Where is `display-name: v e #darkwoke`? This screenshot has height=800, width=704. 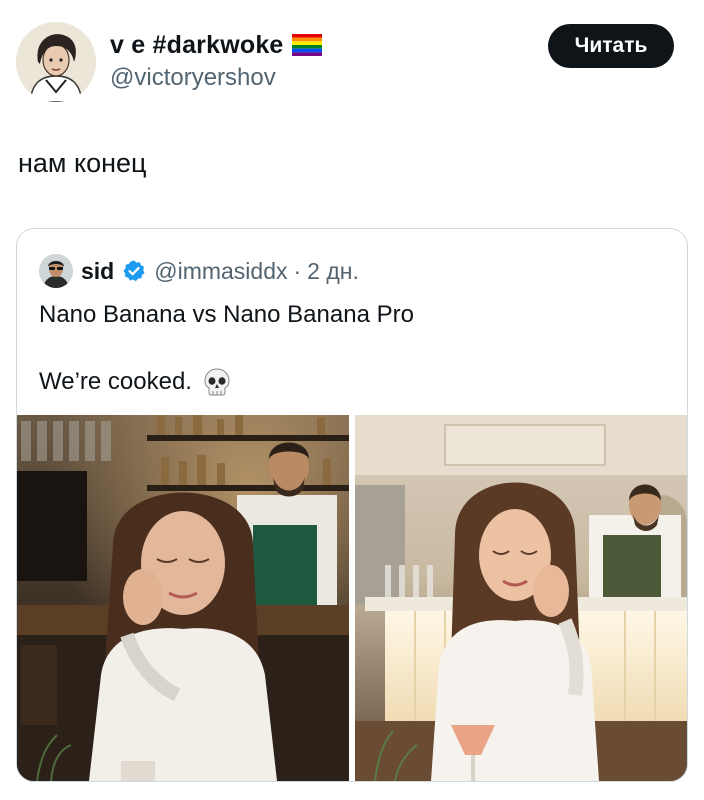 display-name: v e #darkwoke is located at coordinates (197, 45).